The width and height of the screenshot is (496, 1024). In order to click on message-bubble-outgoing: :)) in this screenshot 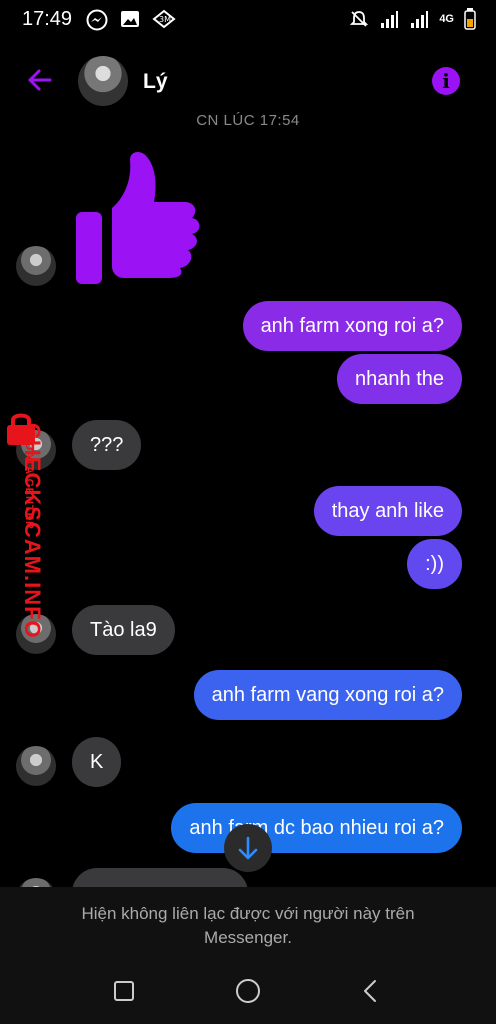, I will do `click(434, 564)`.